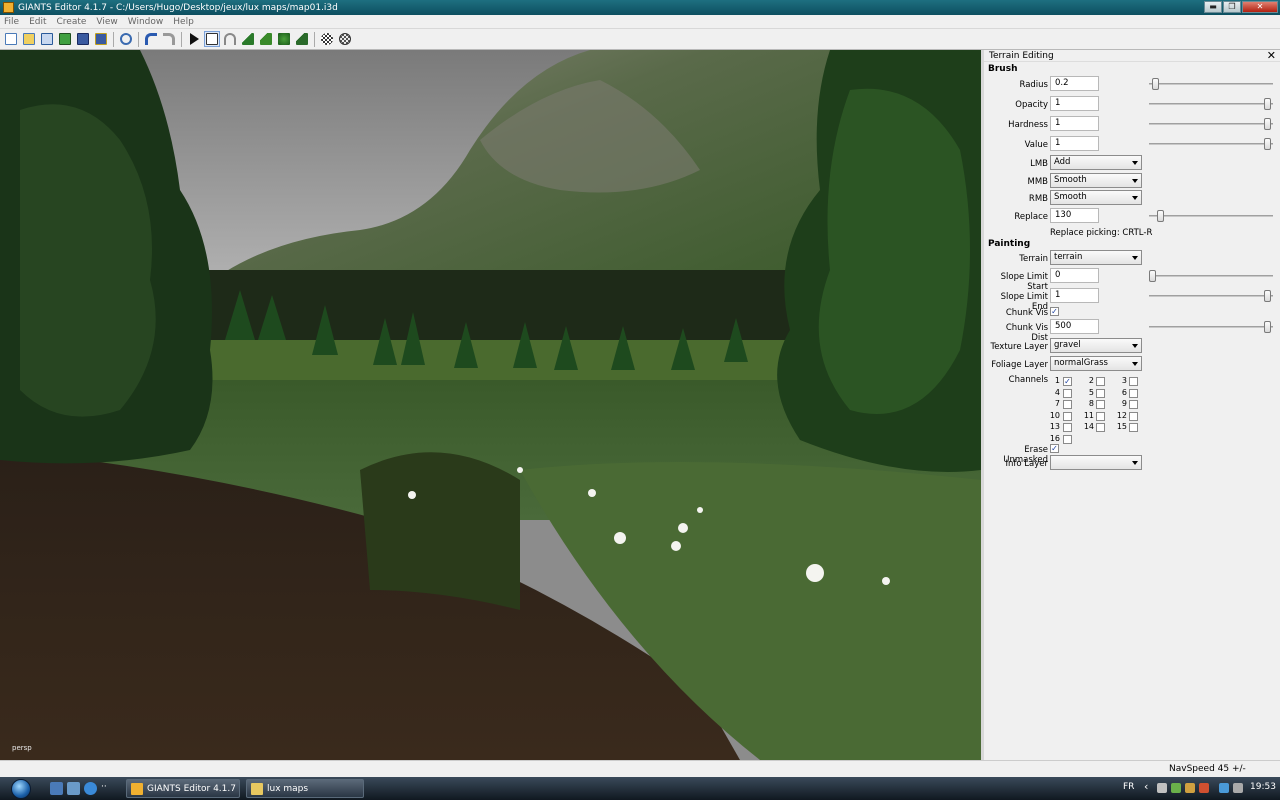 The image size is (1280, 800). Describe the element at coordinates (230, 39) in the screenshot. I see `move-tool-button` at that location.